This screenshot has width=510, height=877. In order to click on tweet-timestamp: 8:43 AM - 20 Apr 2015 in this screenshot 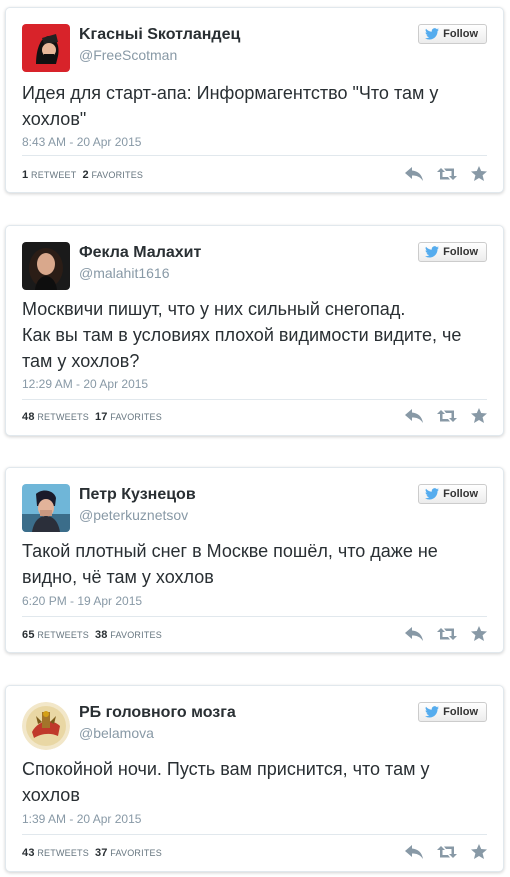, I will do `click(81, 142)`.